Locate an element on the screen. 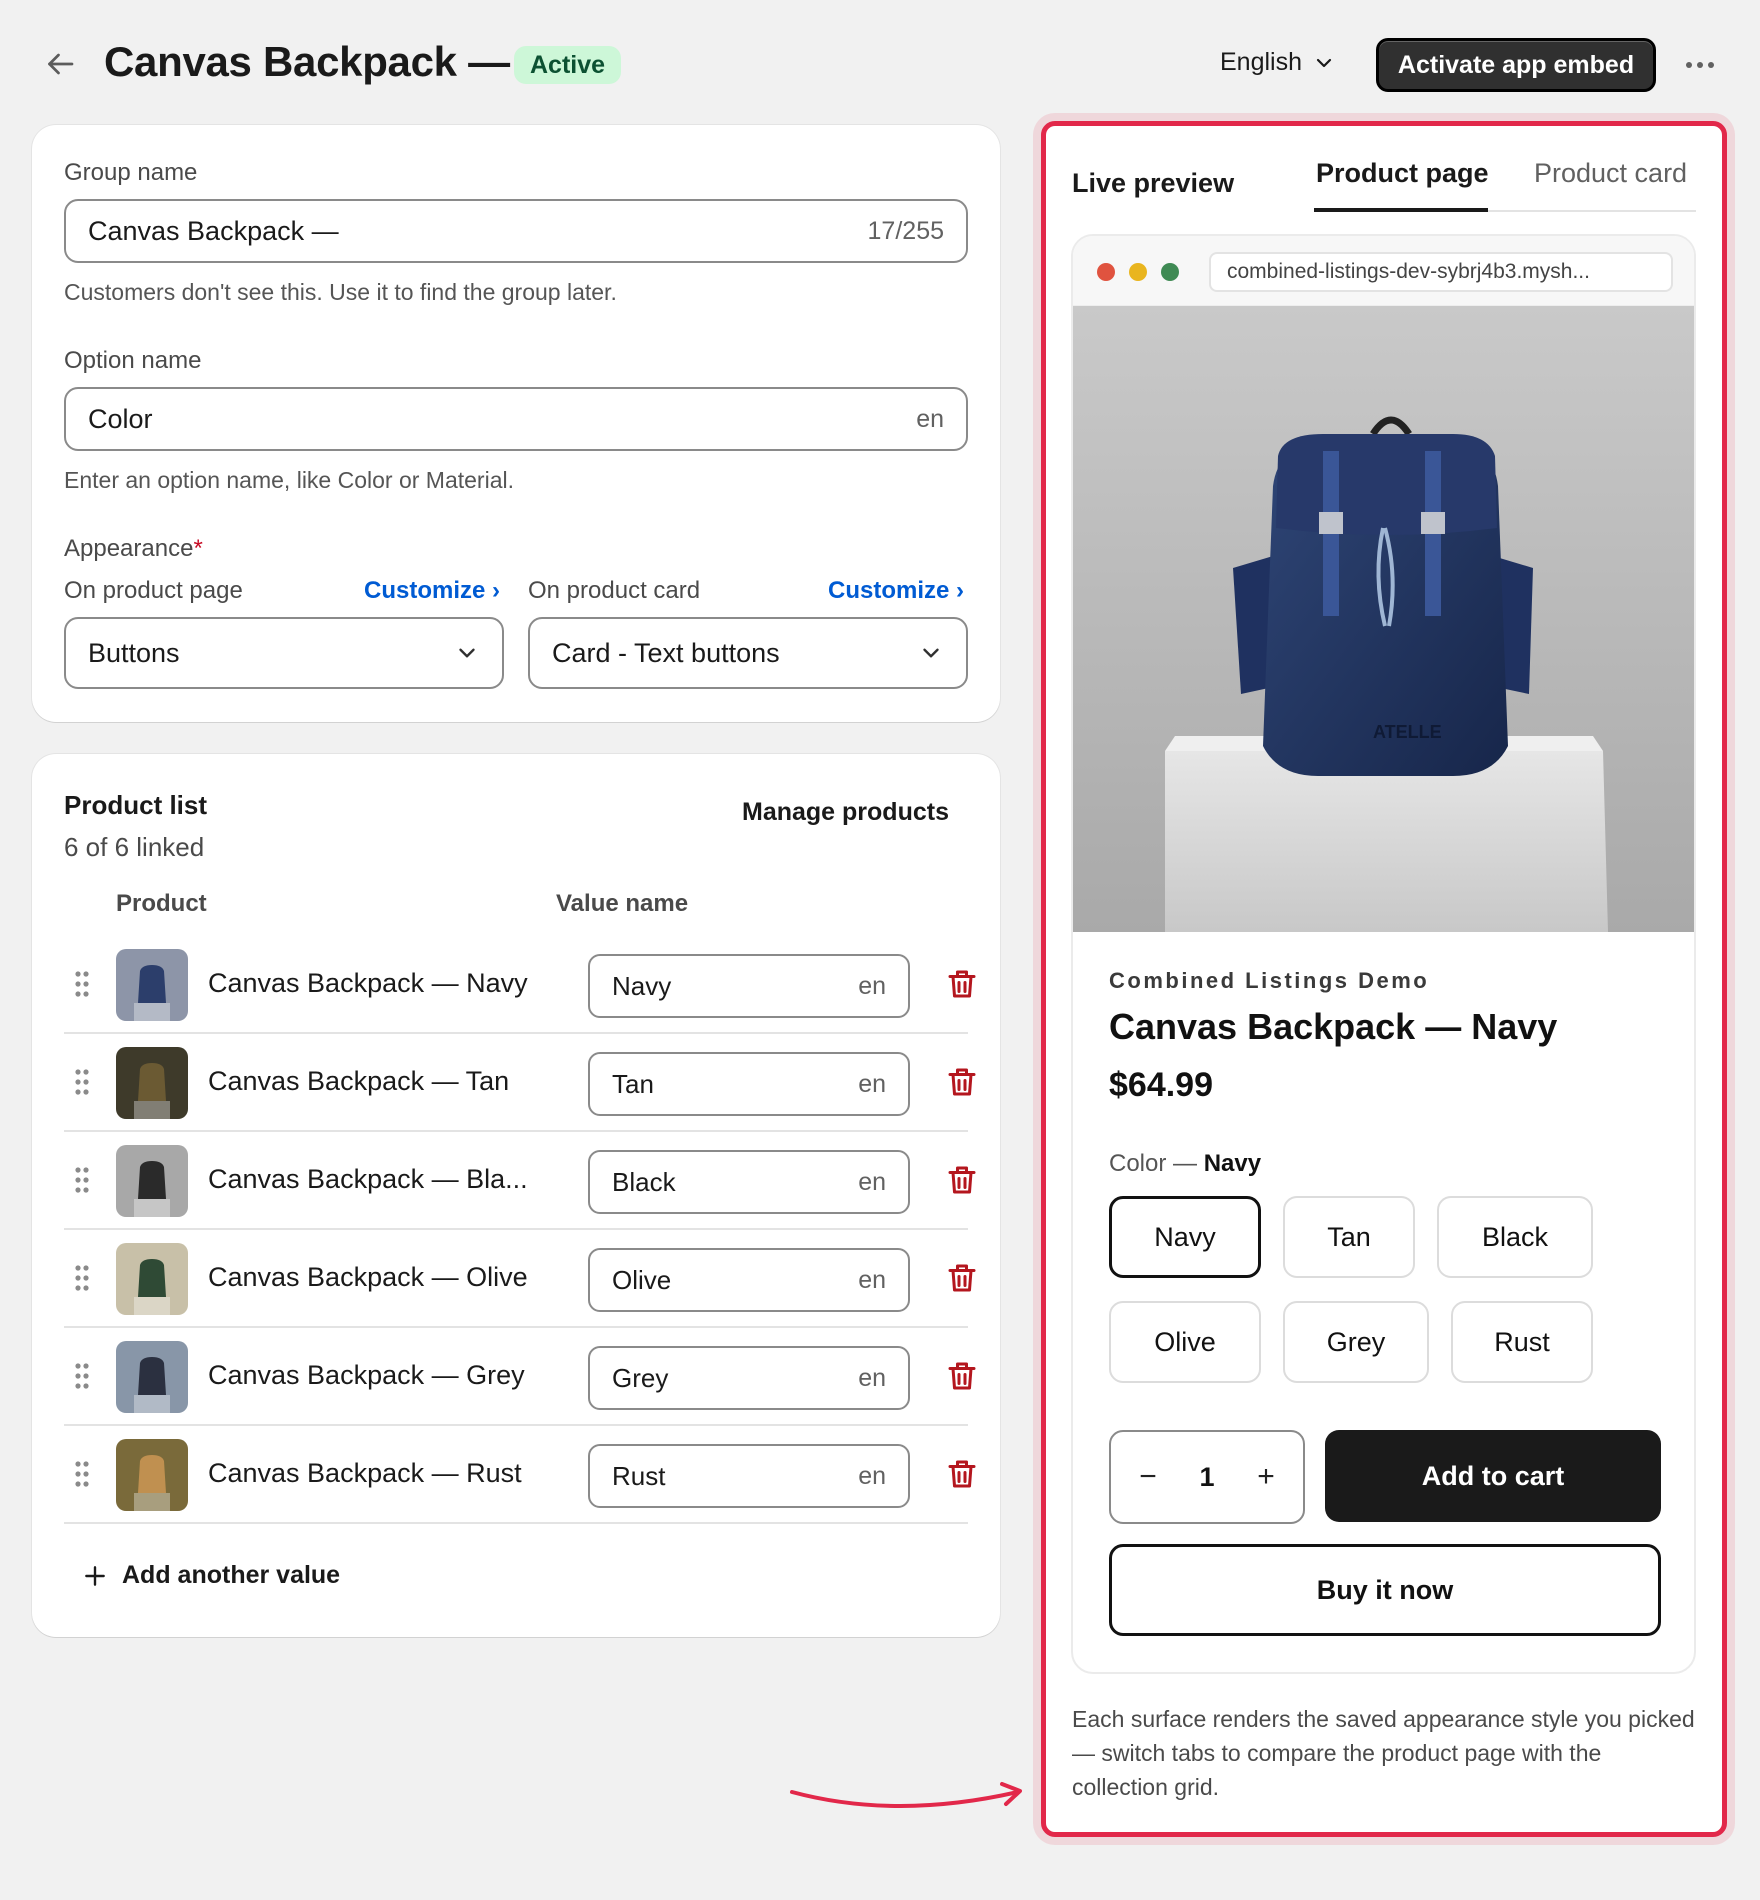 The image size is (1760, 1900). product-name: Canvas Backpack — Tan is located at coordinates (359, 1081).